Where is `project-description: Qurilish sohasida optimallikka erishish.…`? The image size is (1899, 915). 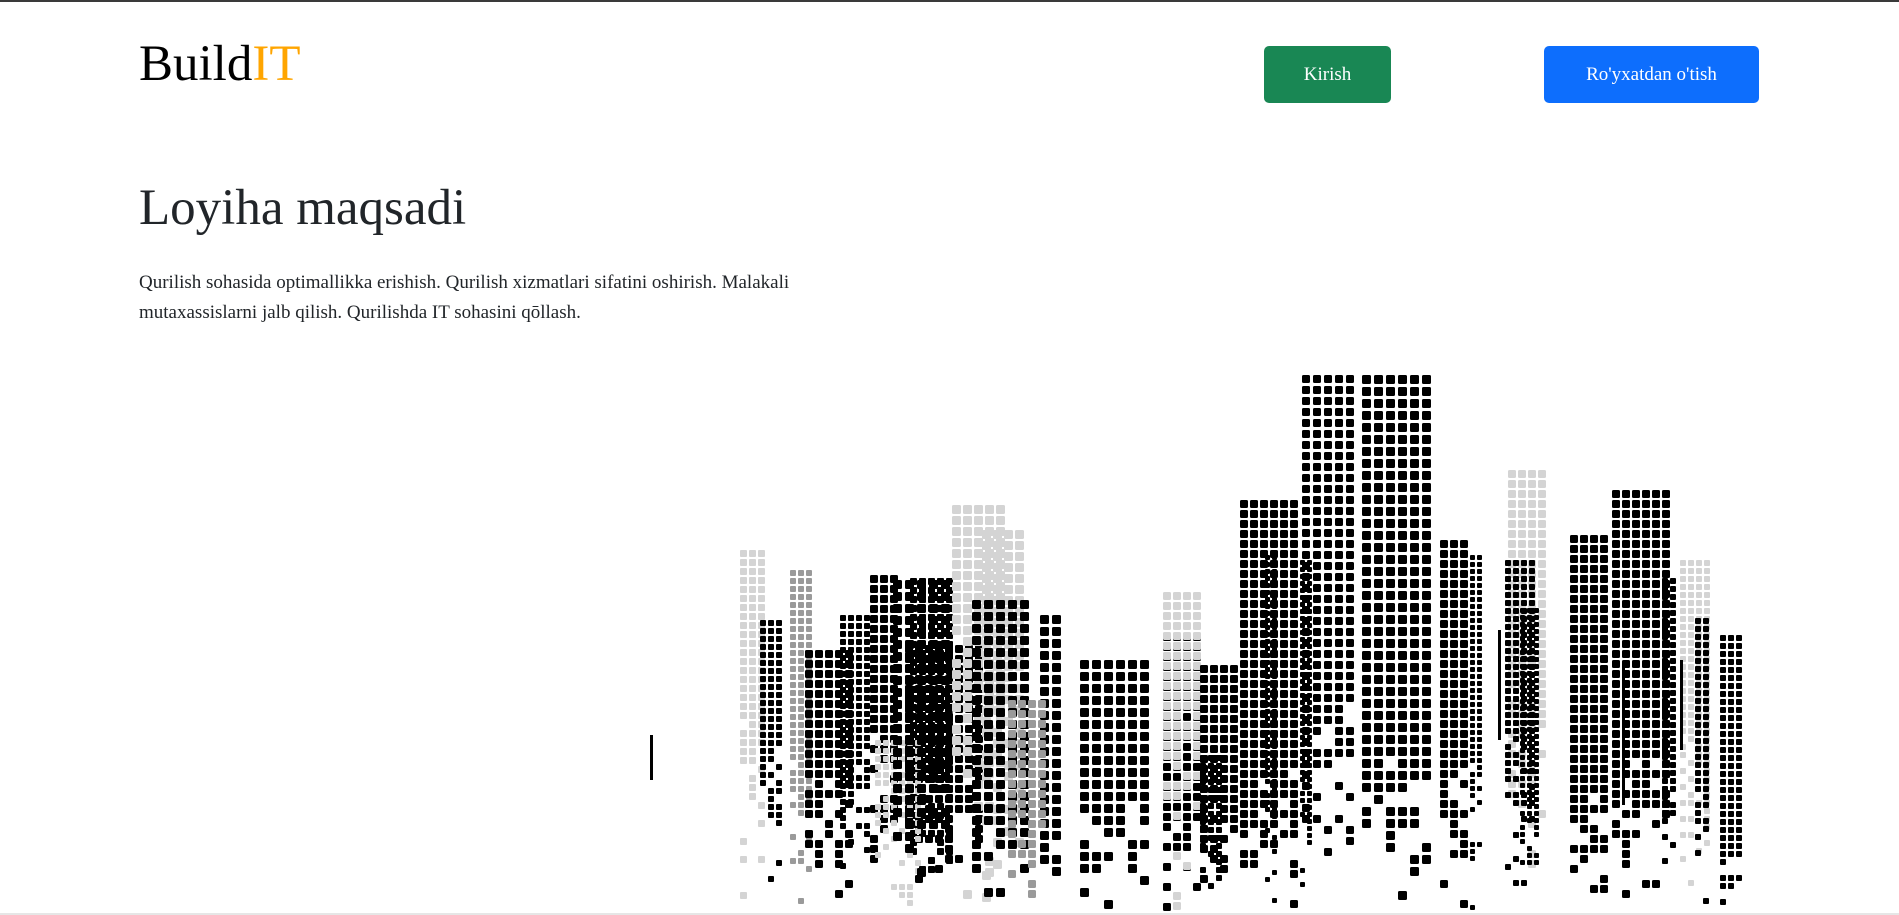 project-description: Qurilish sohasida optimallikka erishish.… is located at coordinates (464, 297).